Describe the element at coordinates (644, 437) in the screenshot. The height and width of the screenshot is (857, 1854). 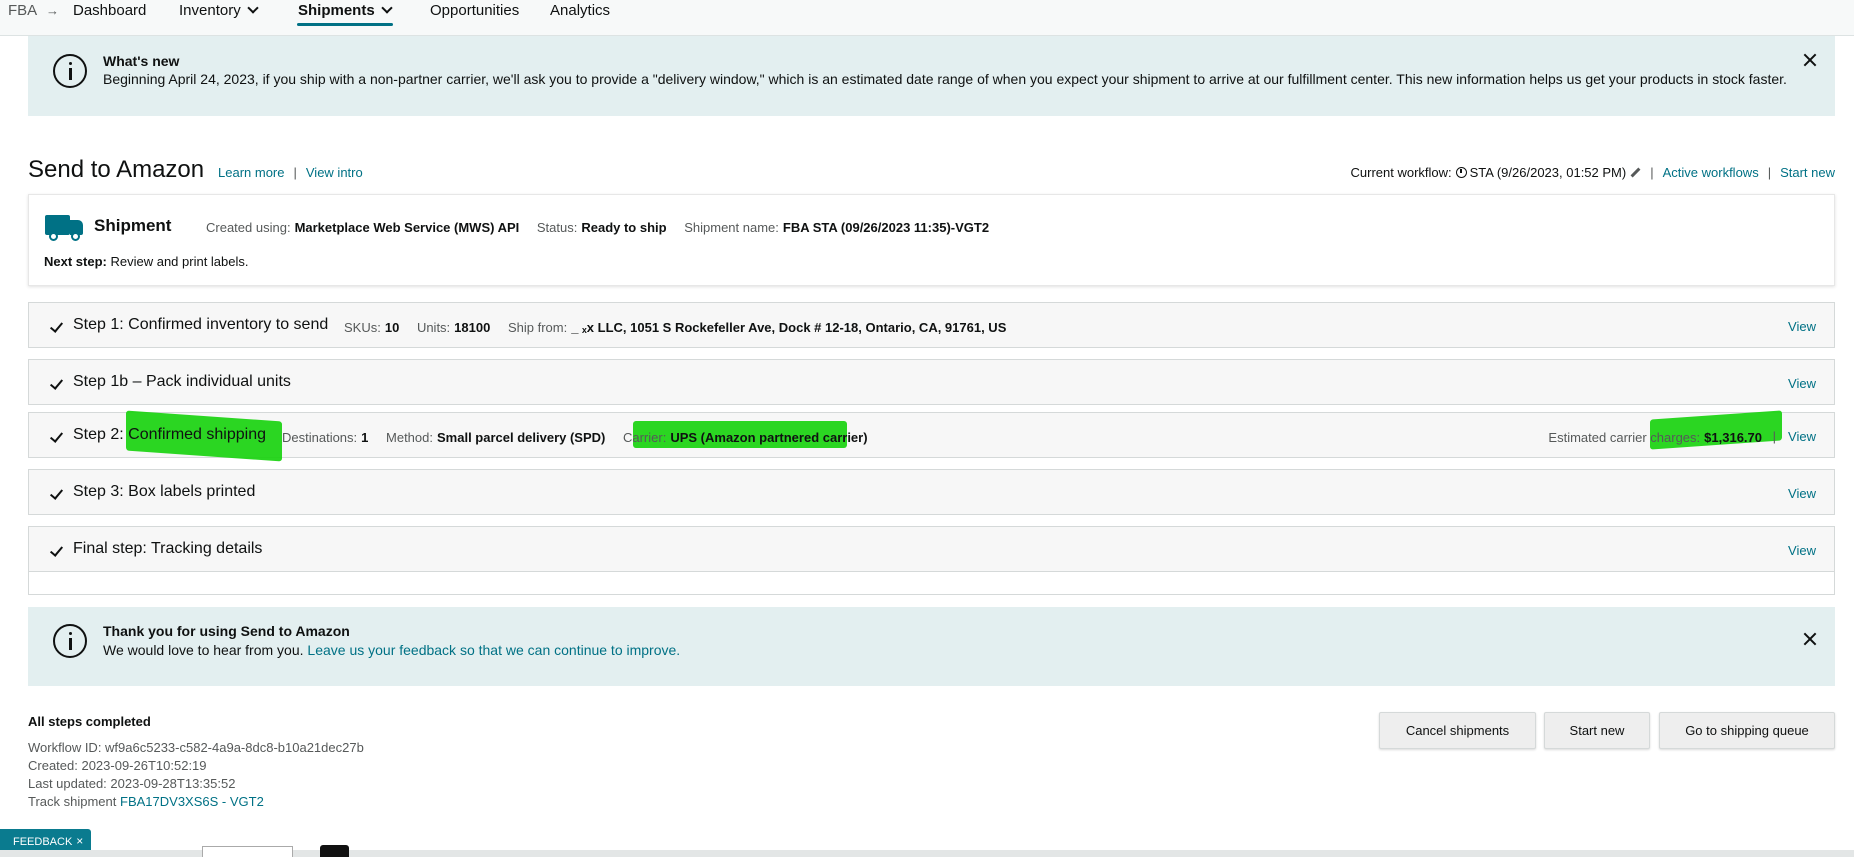
I see `carrier-label: Carrier:` at that location.